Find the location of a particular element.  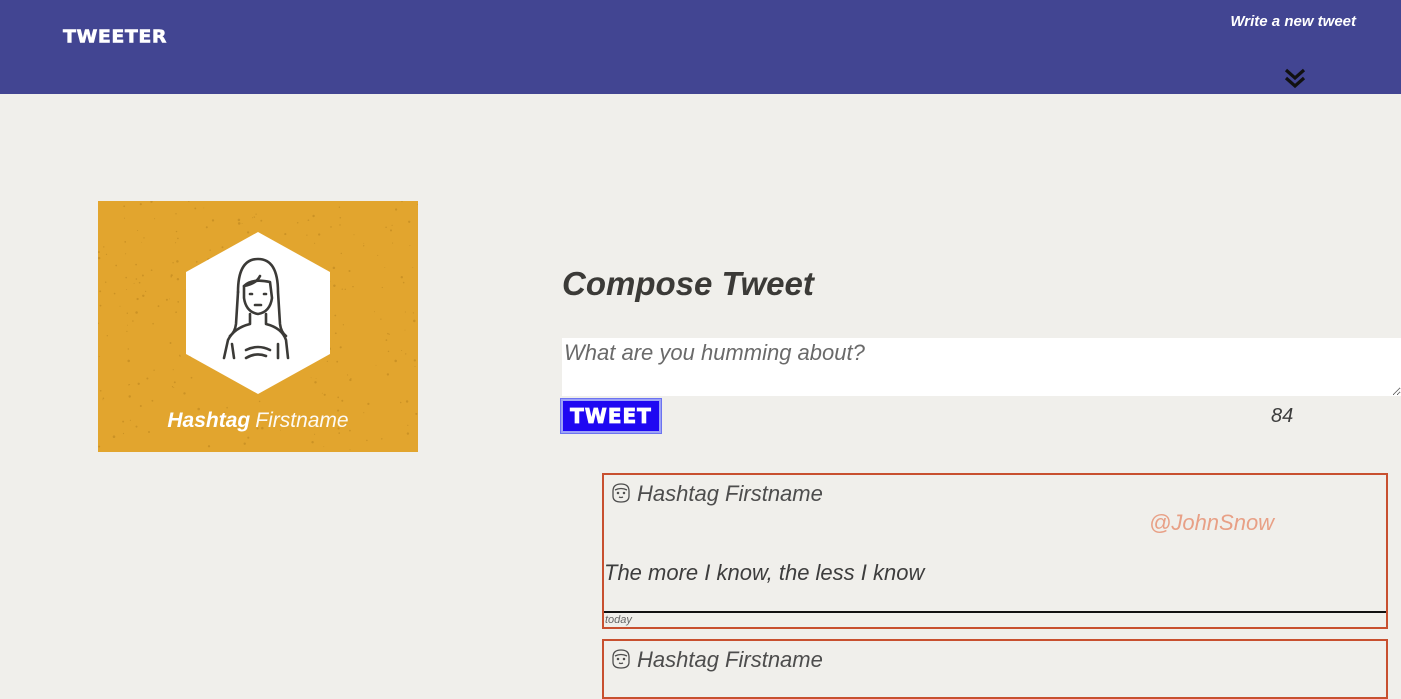

profile-card: Hashtag Firstname is located at coordinates (258, 326).